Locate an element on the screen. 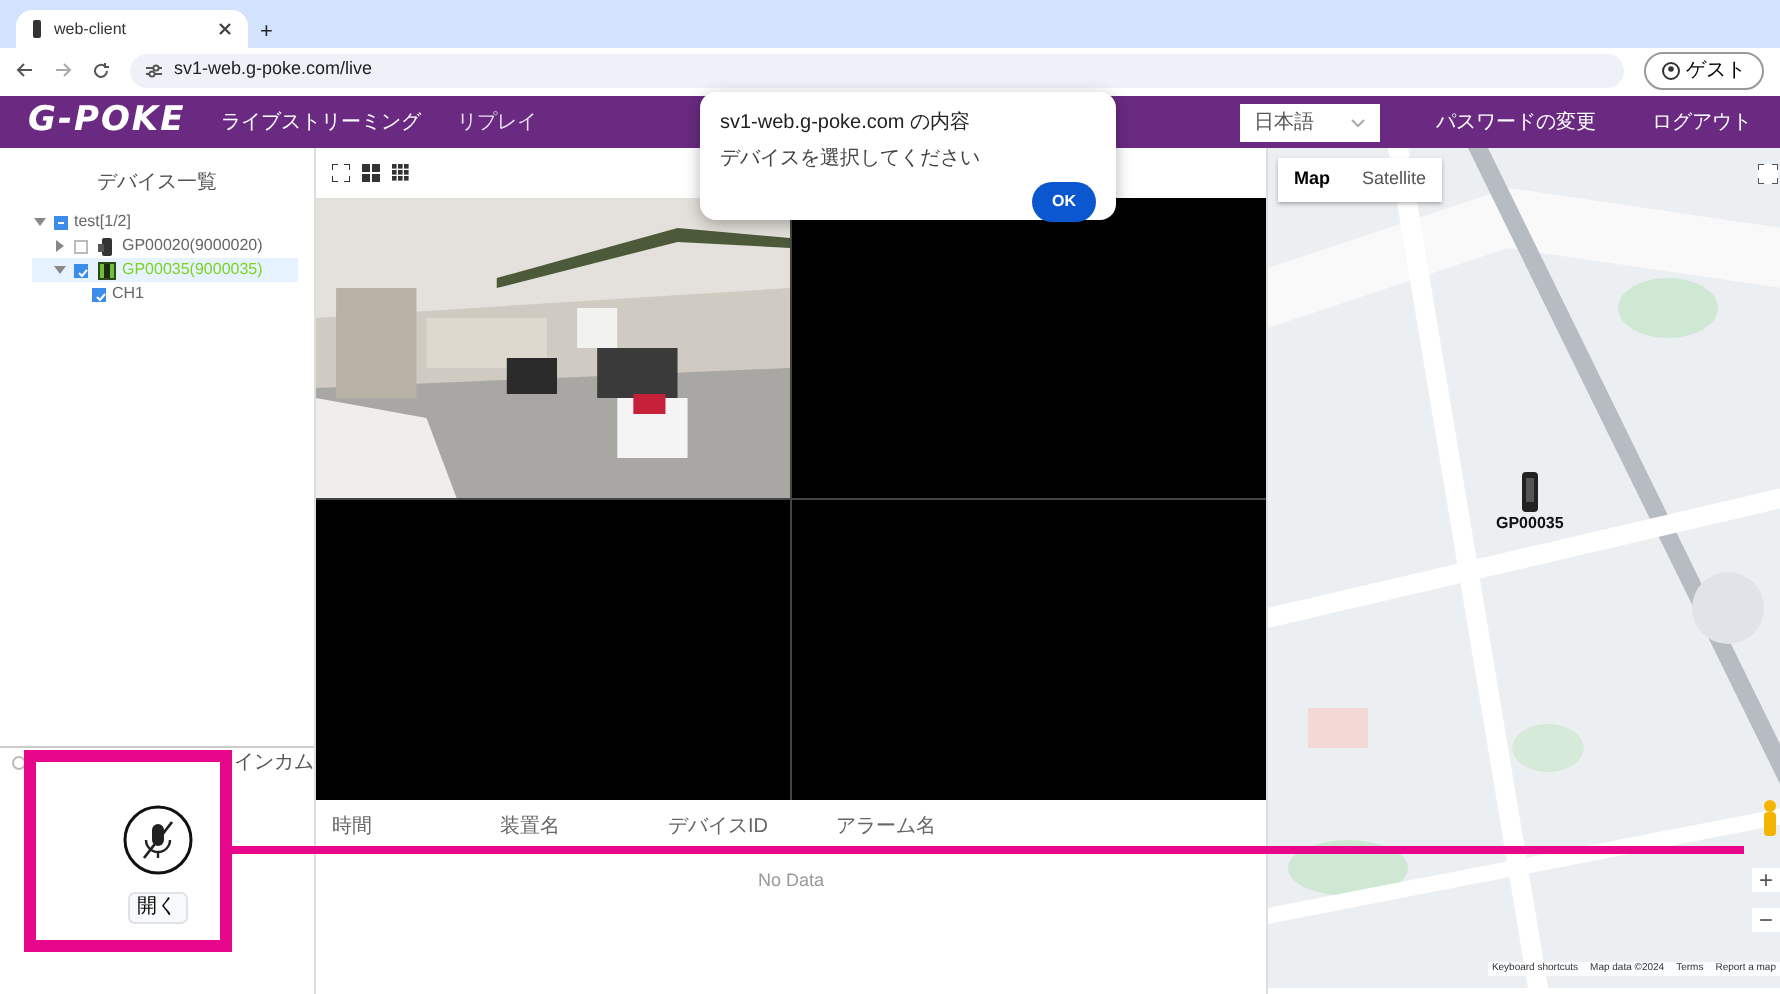  chevron-down-icon is located at coordinates (1358, 122).